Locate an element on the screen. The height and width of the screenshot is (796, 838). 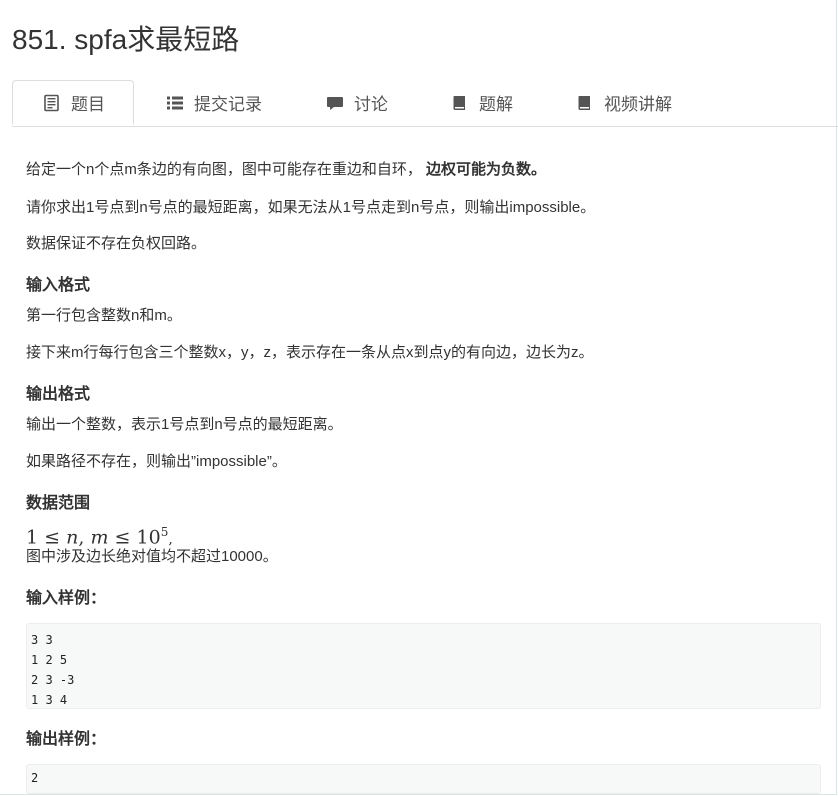
description-line-1: 给定一个n个点m条边的有向图，图中可能存在重边和自环， 边权可能为负数。 is located at coordinates (286, 170).